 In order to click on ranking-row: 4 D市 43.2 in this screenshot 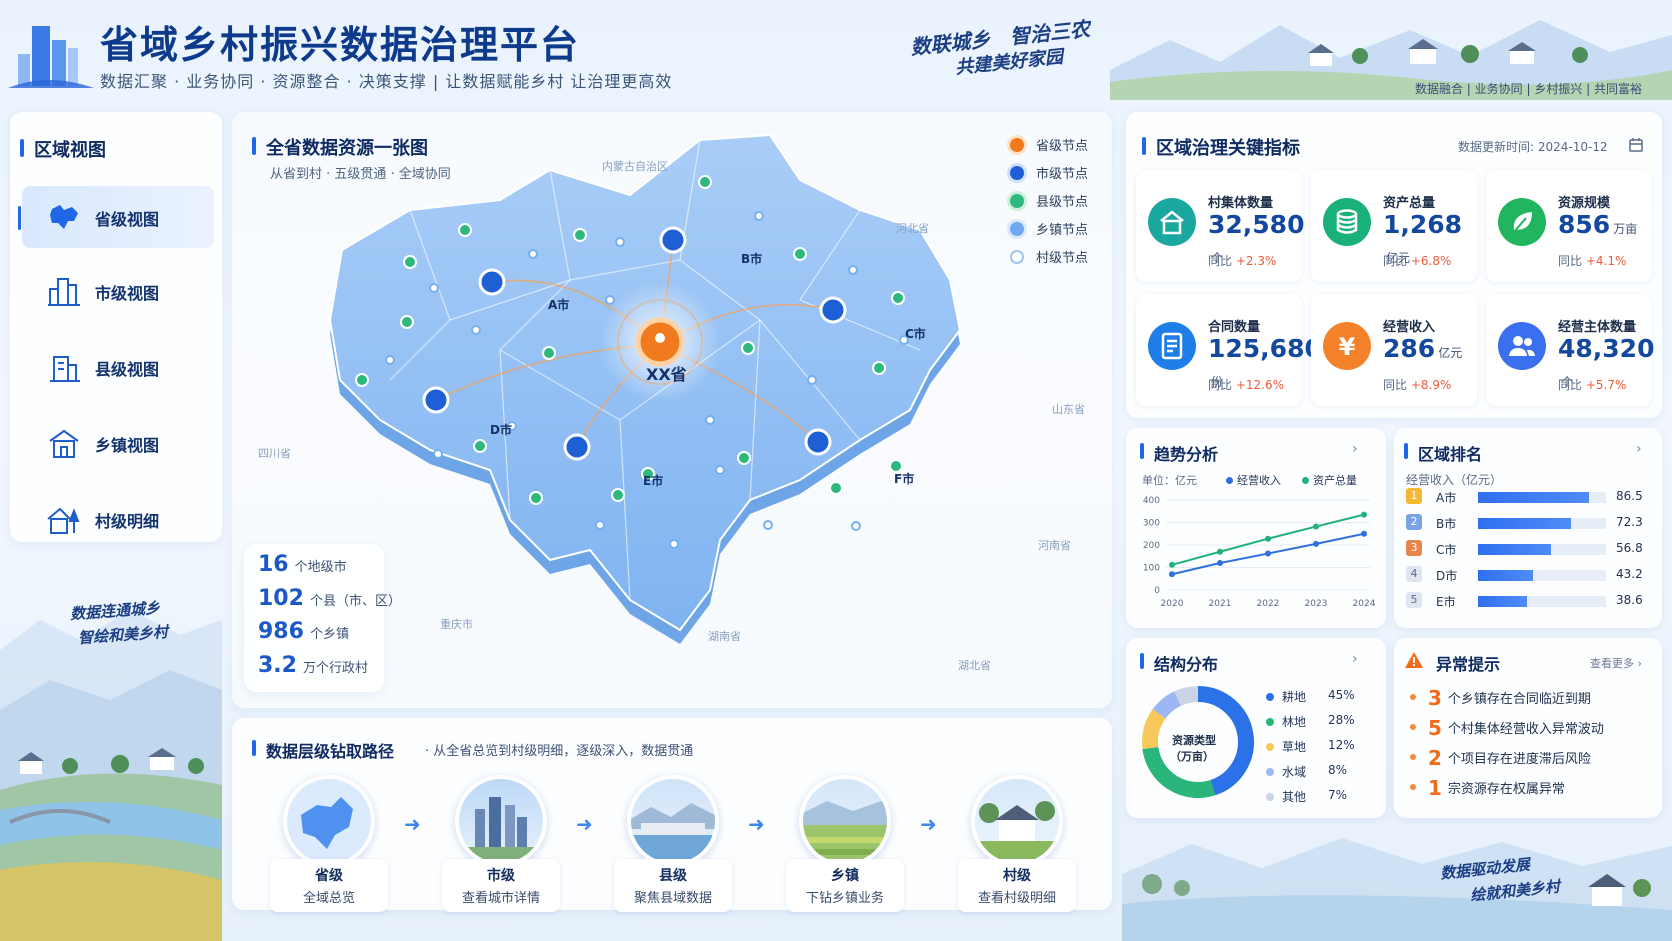, I will do `click(1524, 576)`.